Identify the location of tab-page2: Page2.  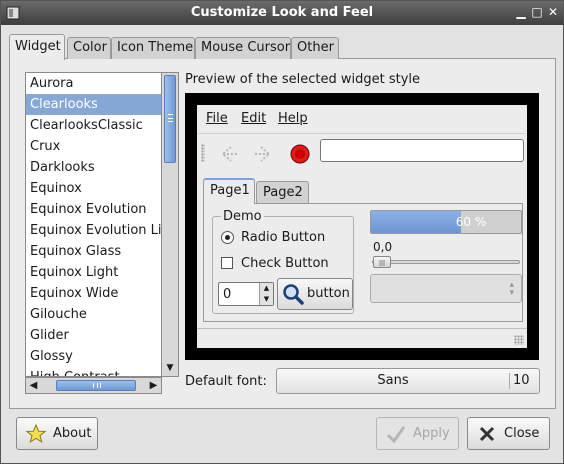
(282, 192).